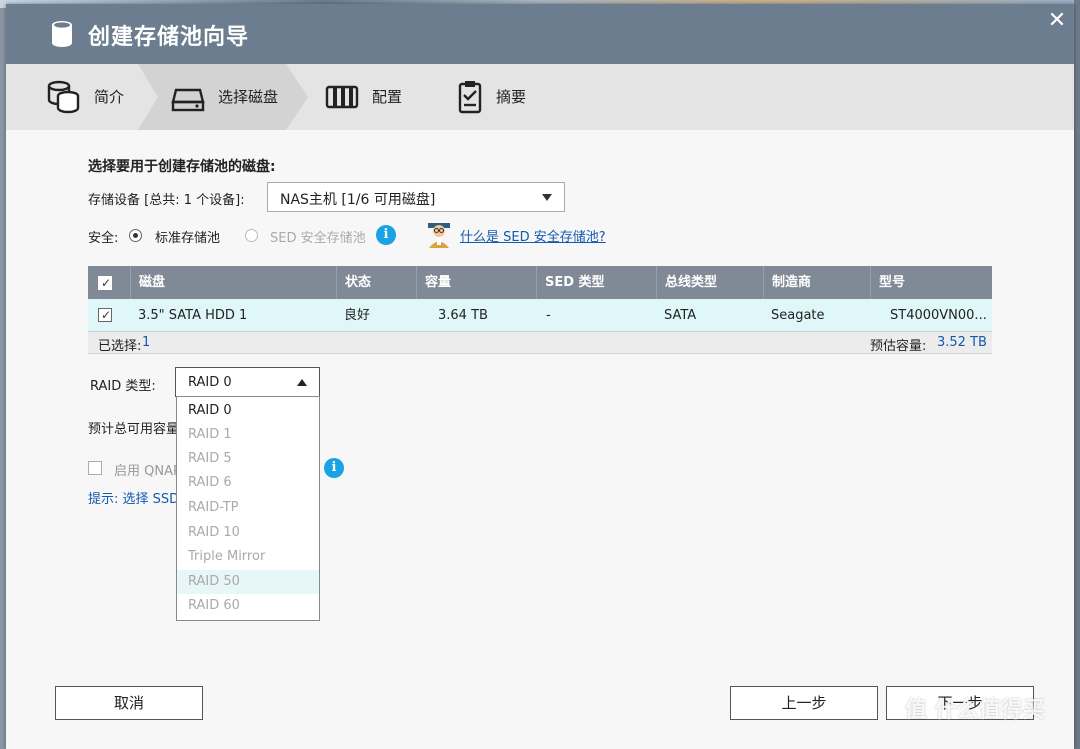 This screenshot has width=1080, height=749. I want to click on cell-capacity: 3.64 TB, so click(463, 315).